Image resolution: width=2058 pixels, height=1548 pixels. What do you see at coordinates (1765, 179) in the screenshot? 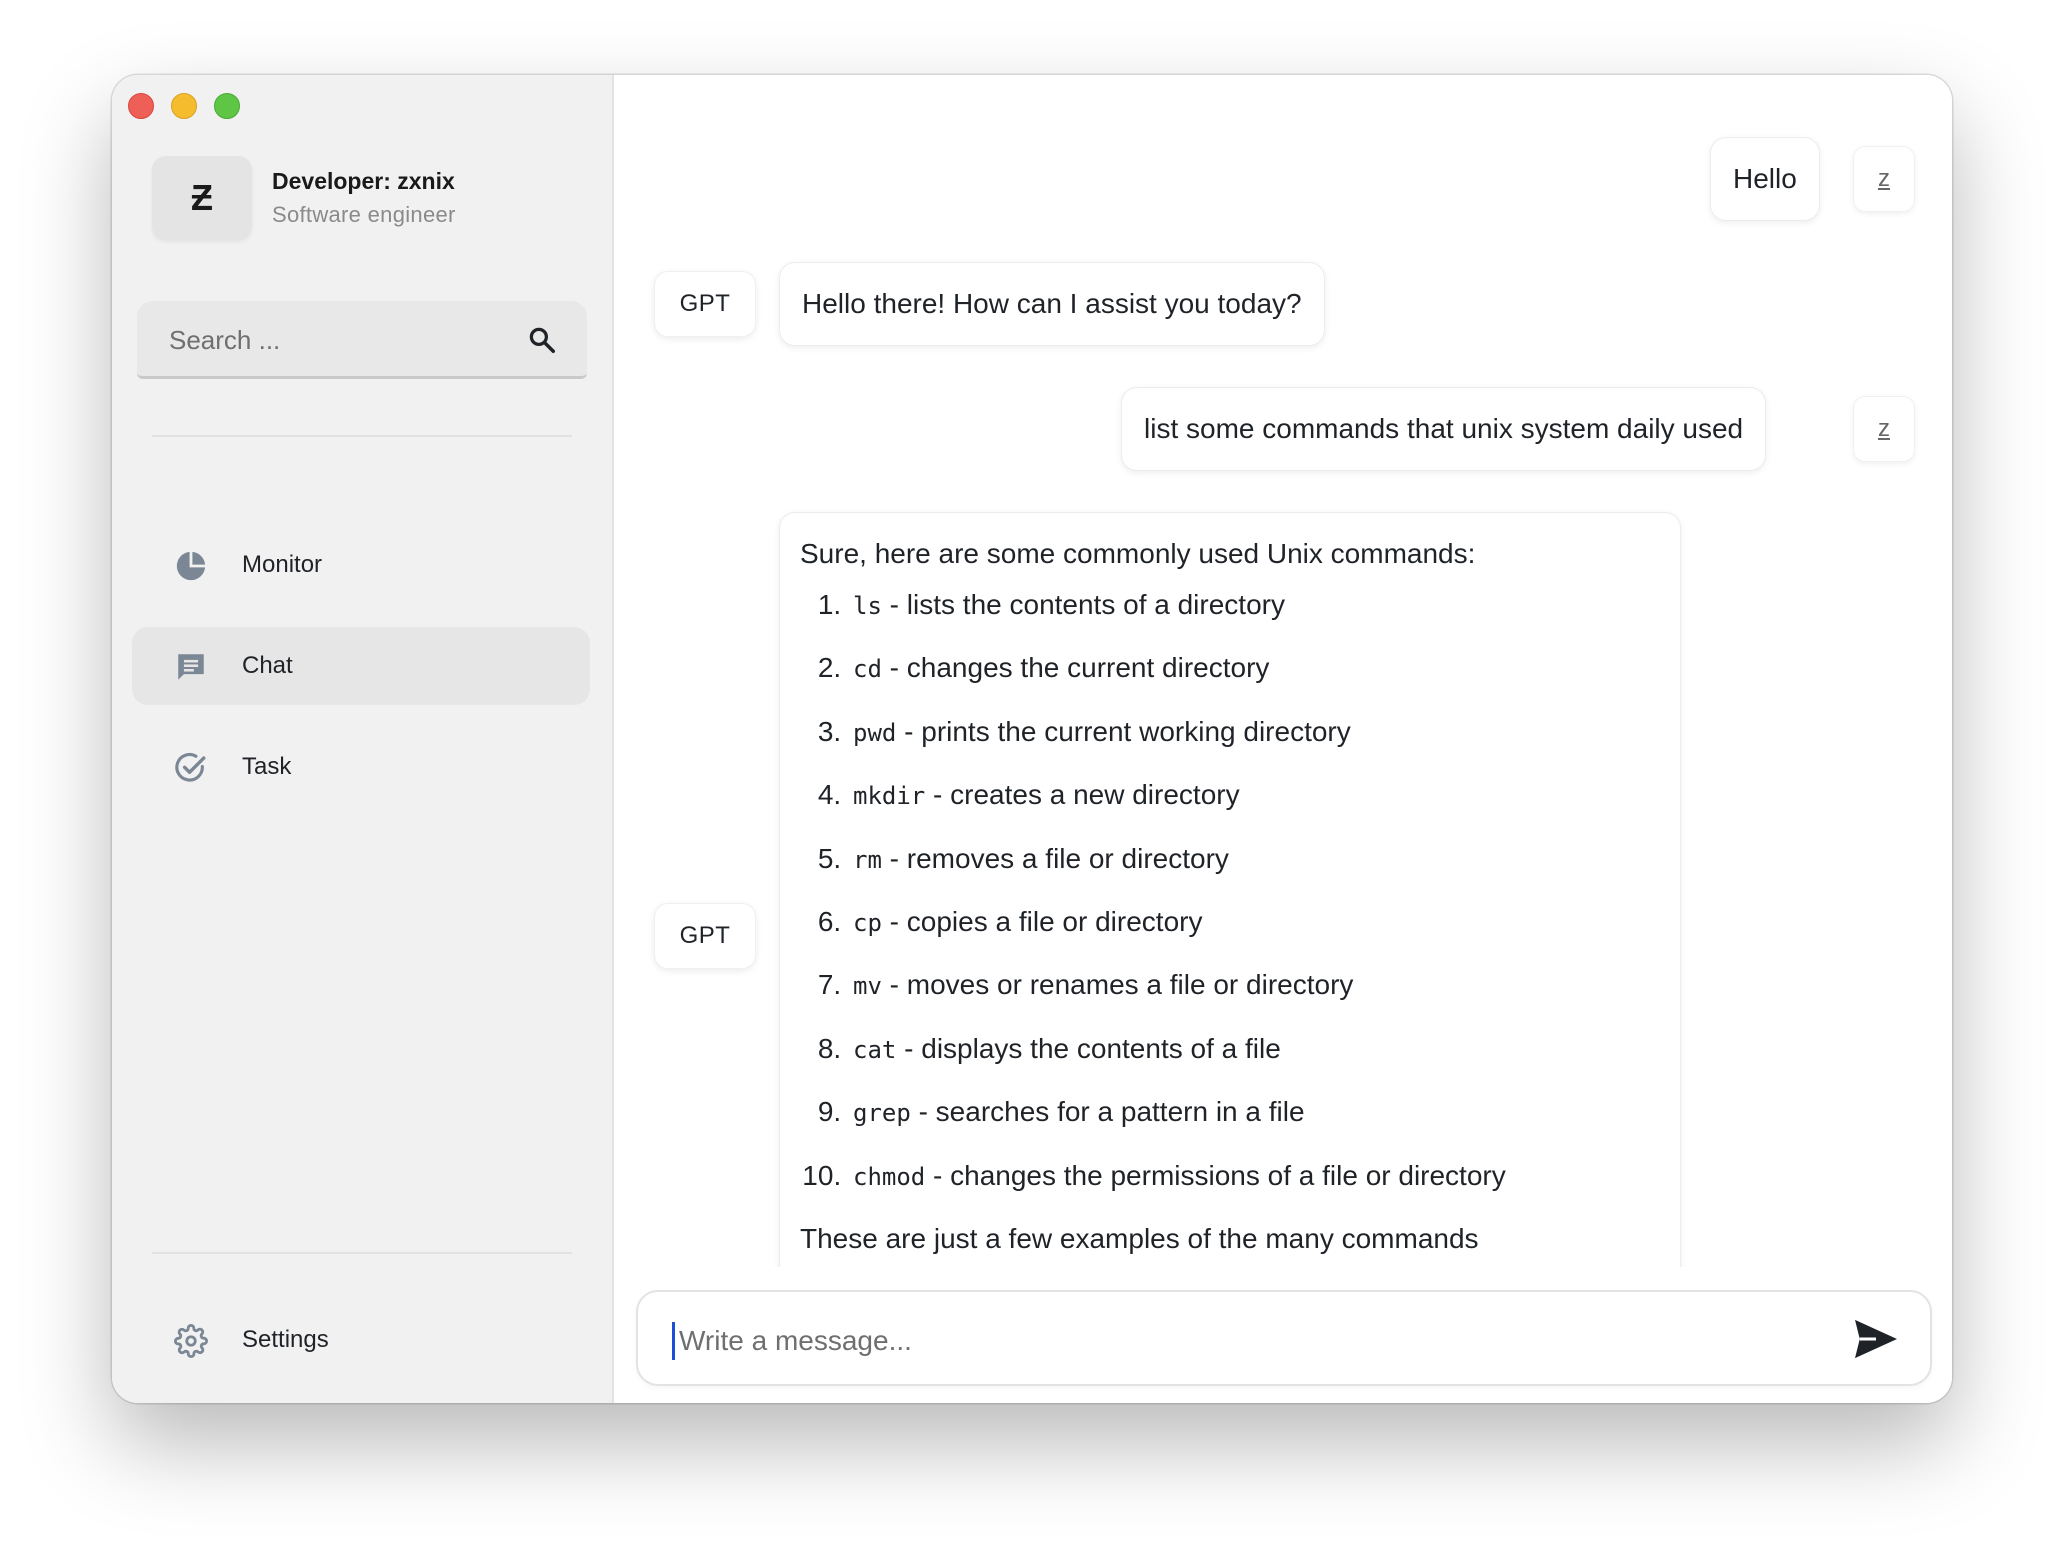
I see `user-message: Hello` at bounding box center [1765, 179].